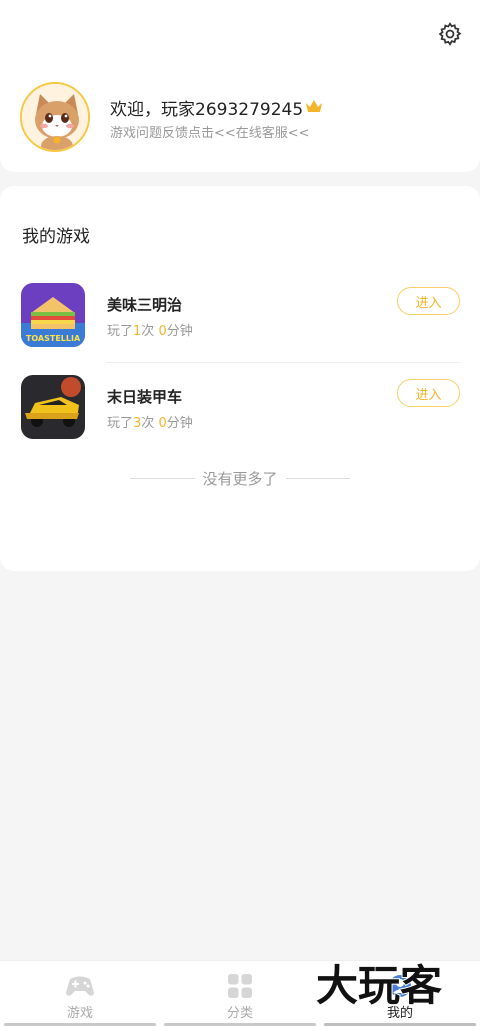 The height and width of the screenshot is (1027, 480). What do you see at coordinates (53, 338) in the screenshot?
I see `toastellia-logo: TOASTELLIA` at bounding box center [53, 338].